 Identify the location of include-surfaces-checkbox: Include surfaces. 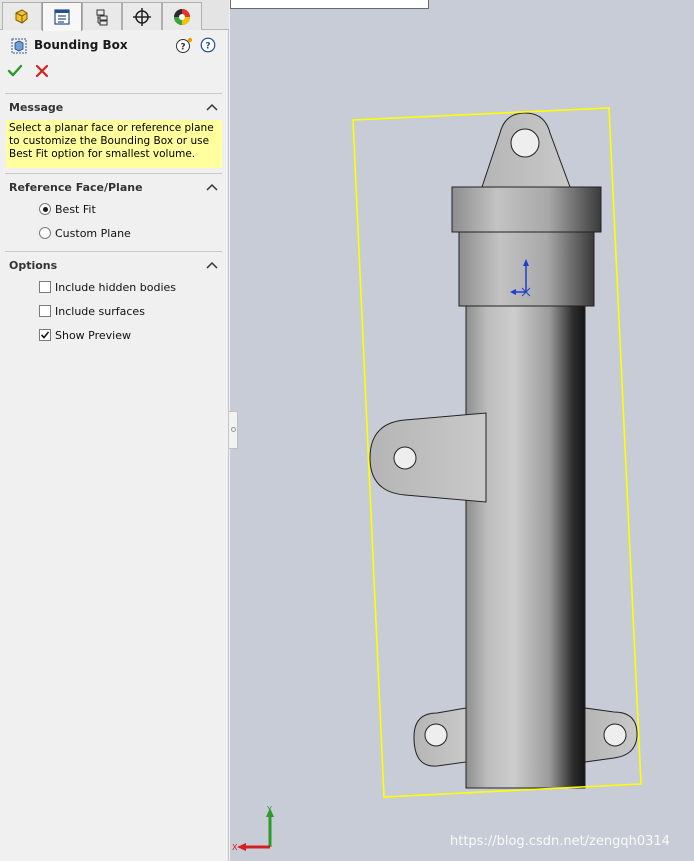
(92, 311).